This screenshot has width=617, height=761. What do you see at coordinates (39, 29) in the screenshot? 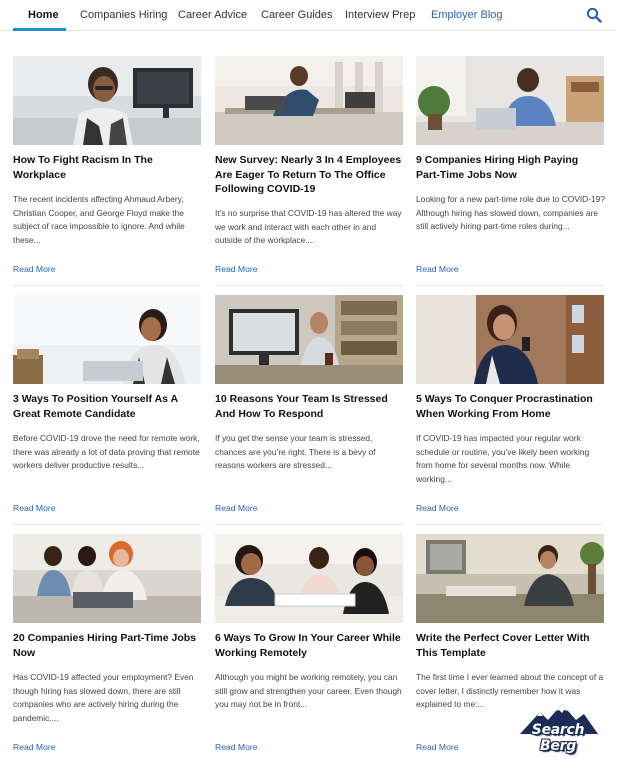
I see `active-tab-indicator` at bounding box center [39, 29].